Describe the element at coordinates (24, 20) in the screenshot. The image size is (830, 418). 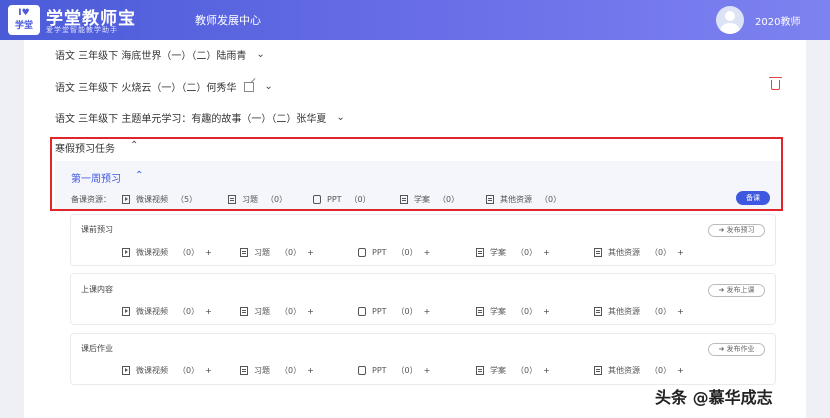
I see `logo-icon: I♥ 学堂` at that location.